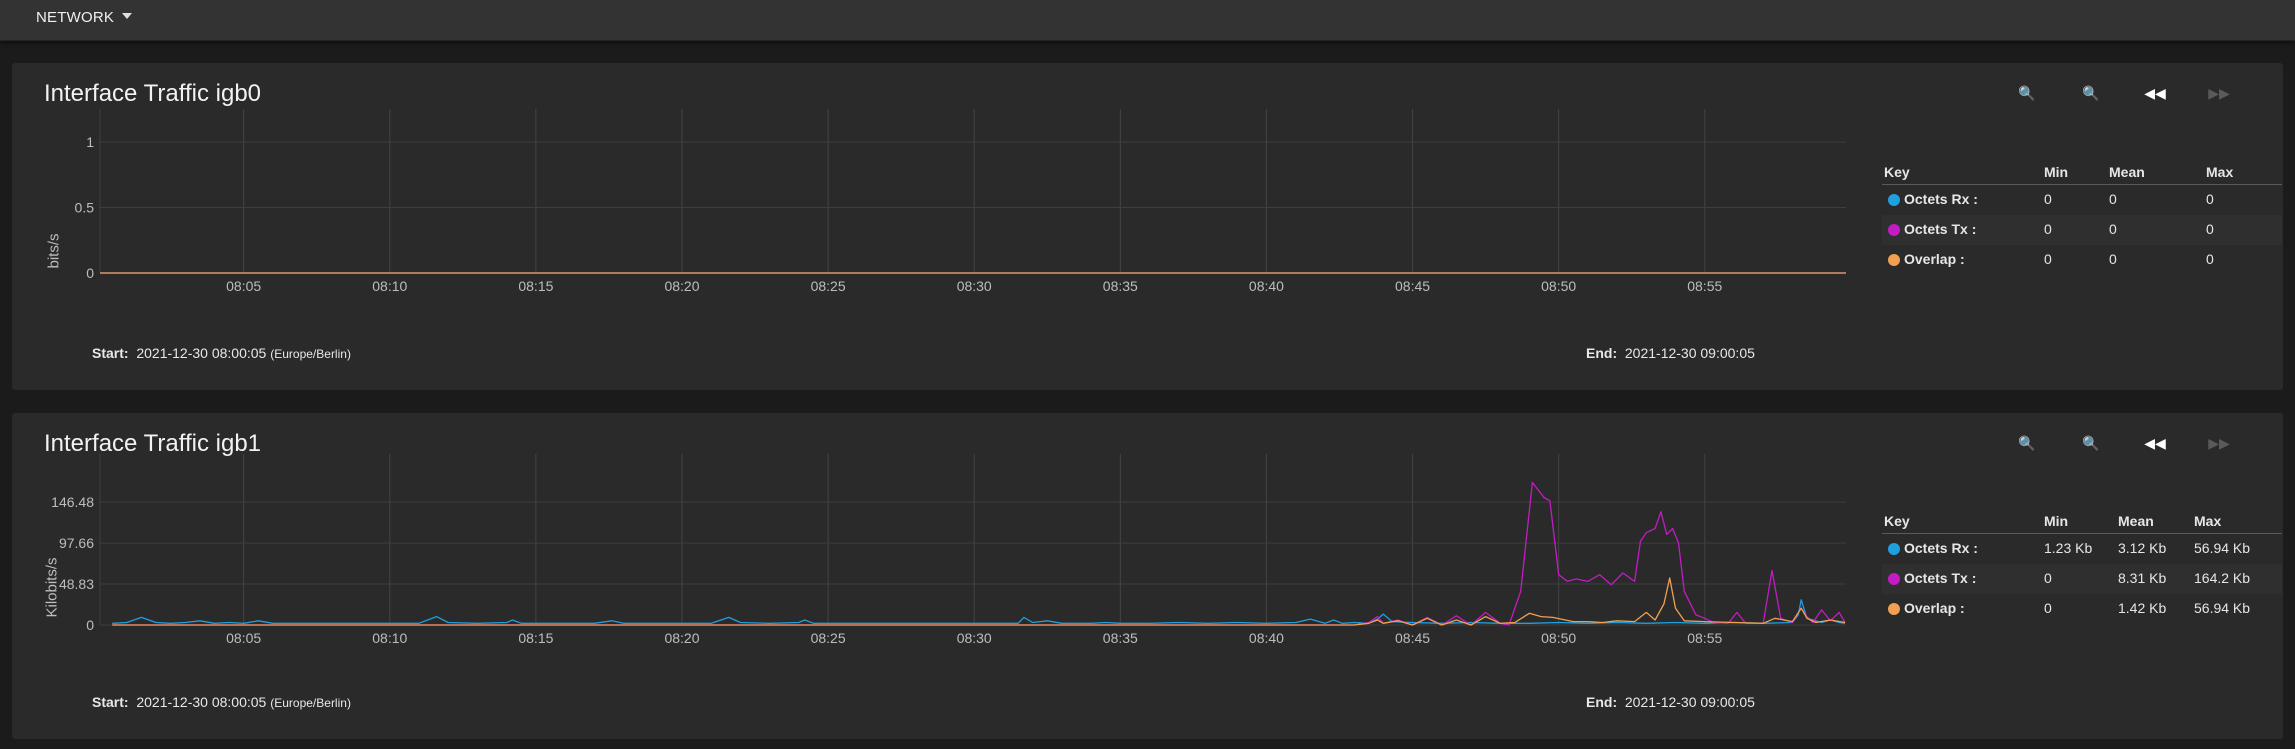  Describe the element at coordinates (127, 16) in the screenshot. I see `caret-down-icon` at that location.